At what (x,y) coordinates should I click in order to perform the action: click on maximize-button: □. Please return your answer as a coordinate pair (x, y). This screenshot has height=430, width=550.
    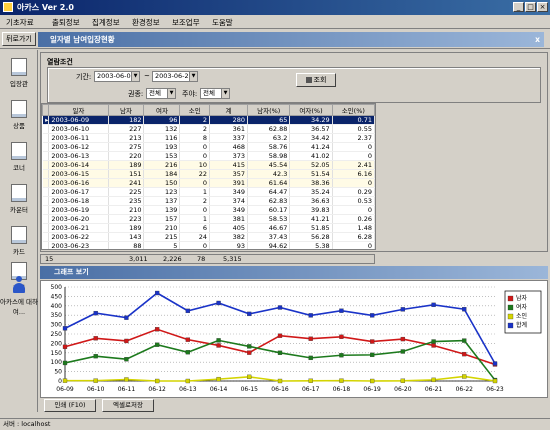
    Looking at the image, I should click on (530, 7).